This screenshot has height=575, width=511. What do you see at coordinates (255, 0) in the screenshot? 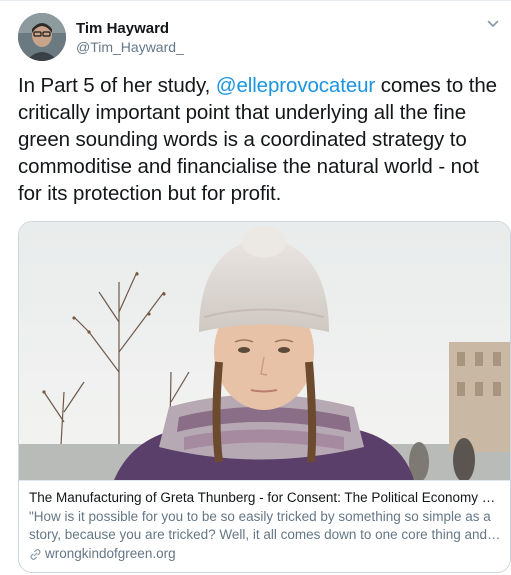
I see `divider` at bounding box center [255, 0].